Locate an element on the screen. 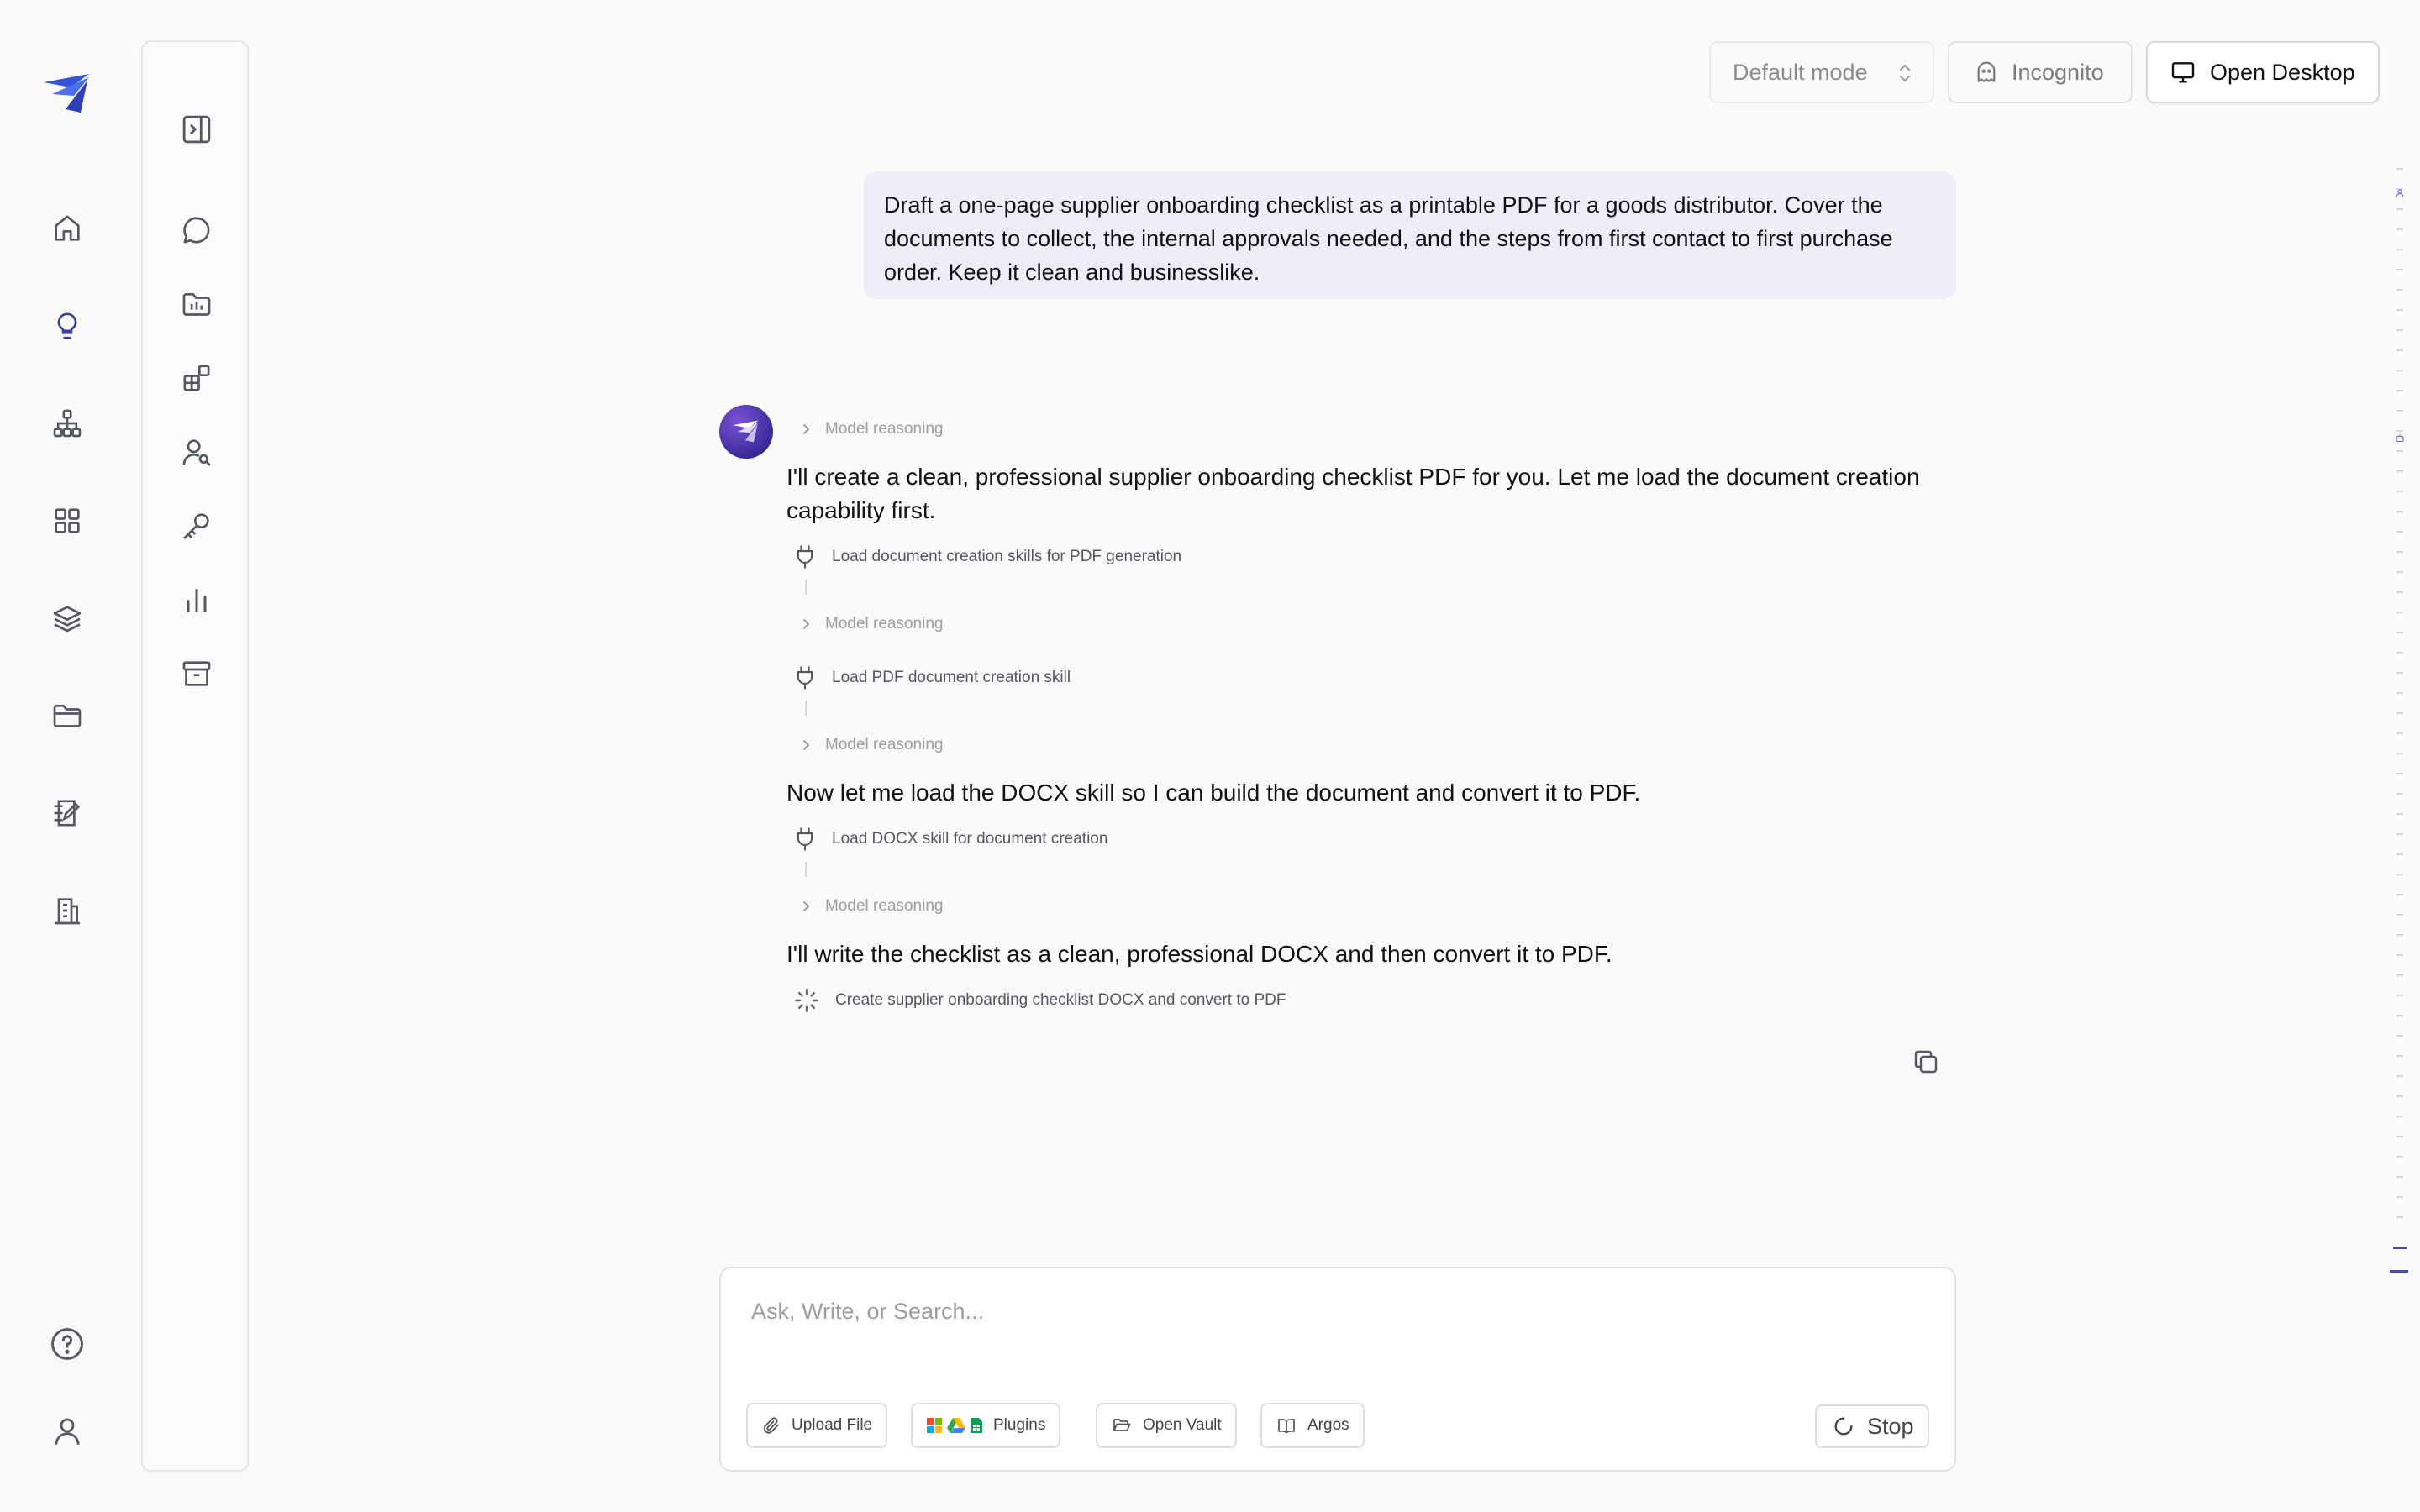  loading-spinner-icon is located at coordinates (807, 1000).